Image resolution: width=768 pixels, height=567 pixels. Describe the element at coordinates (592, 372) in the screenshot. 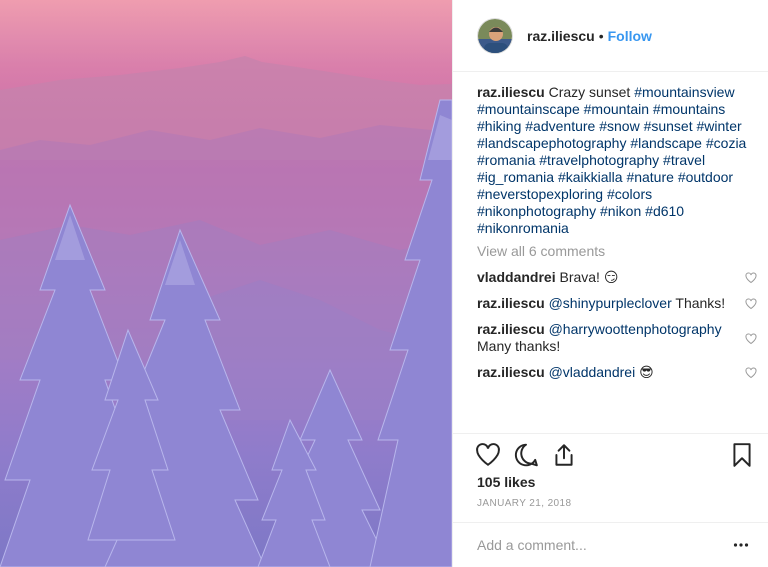

I see `comment-mention: @vladdandrei` at that location.